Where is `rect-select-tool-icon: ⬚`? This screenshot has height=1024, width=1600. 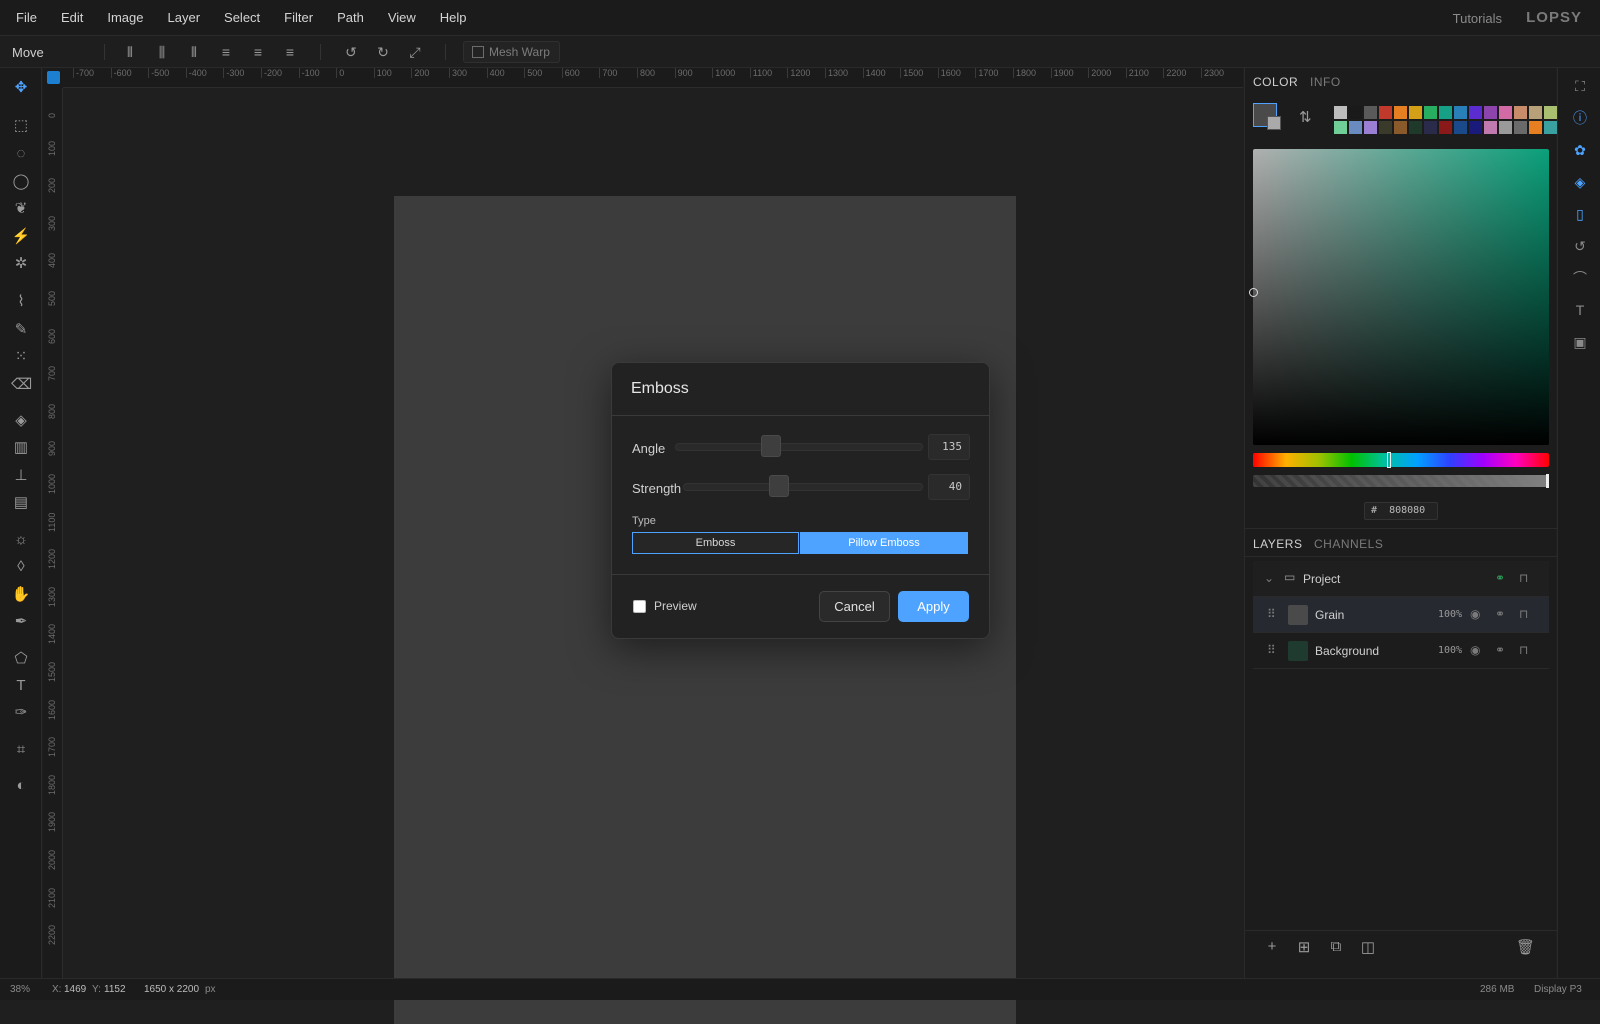 rect-select-tool-icon: ⬚ is located at coordinates (21, 126).